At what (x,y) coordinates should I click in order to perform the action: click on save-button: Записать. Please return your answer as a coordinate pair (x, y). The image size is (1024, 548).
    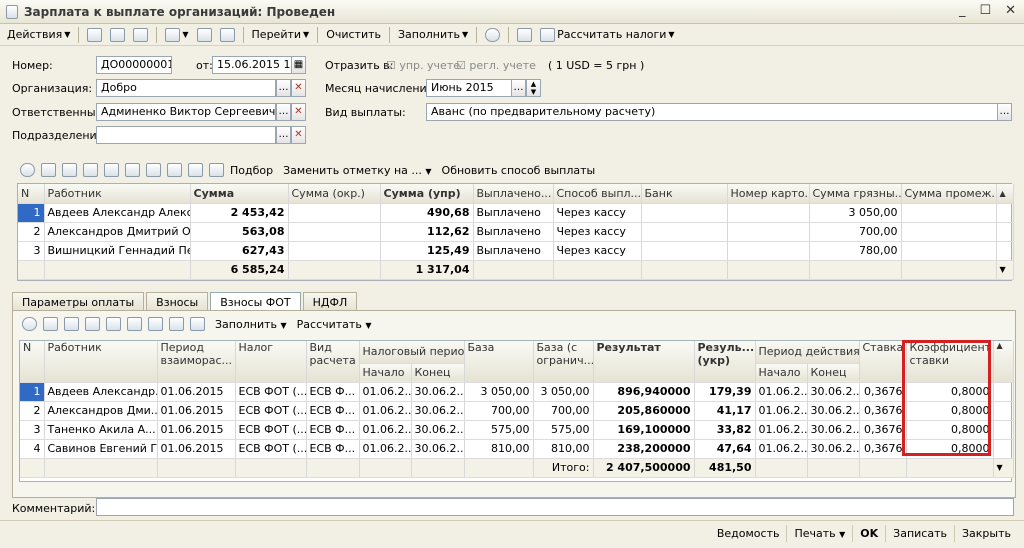
    Looking at the image, I should click on (919, 533).